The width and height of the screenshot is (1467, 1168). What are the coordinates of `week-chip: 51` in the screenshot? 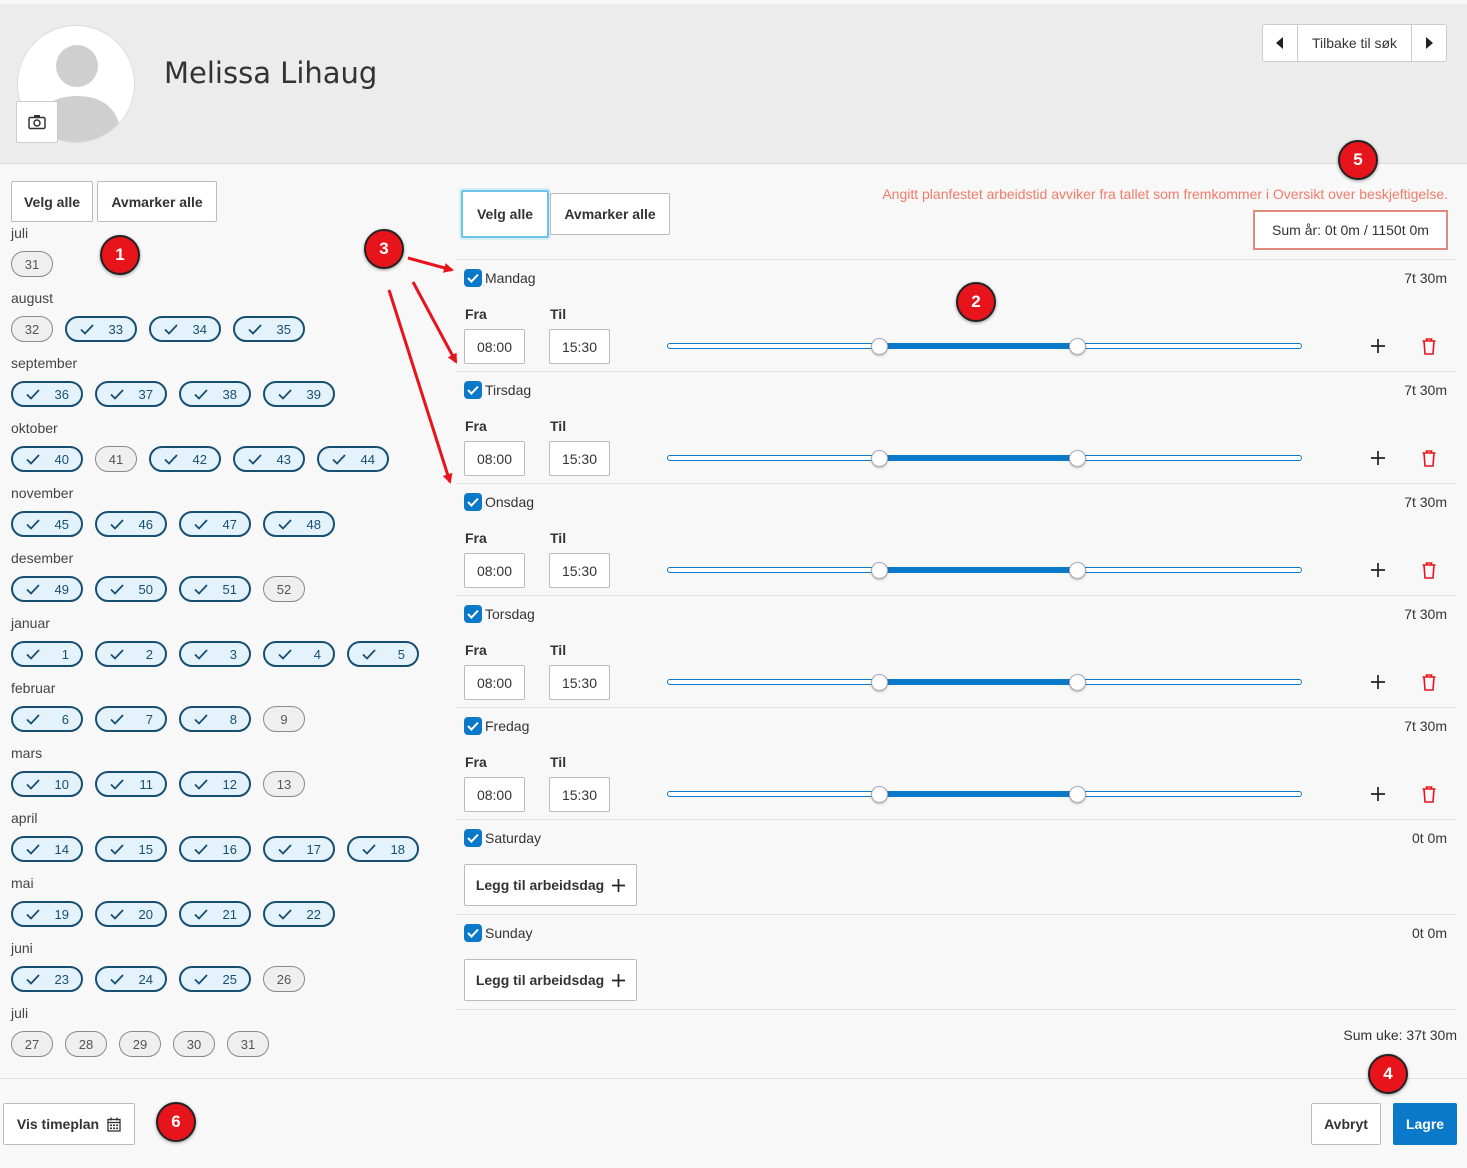 It's located at (215, 589).